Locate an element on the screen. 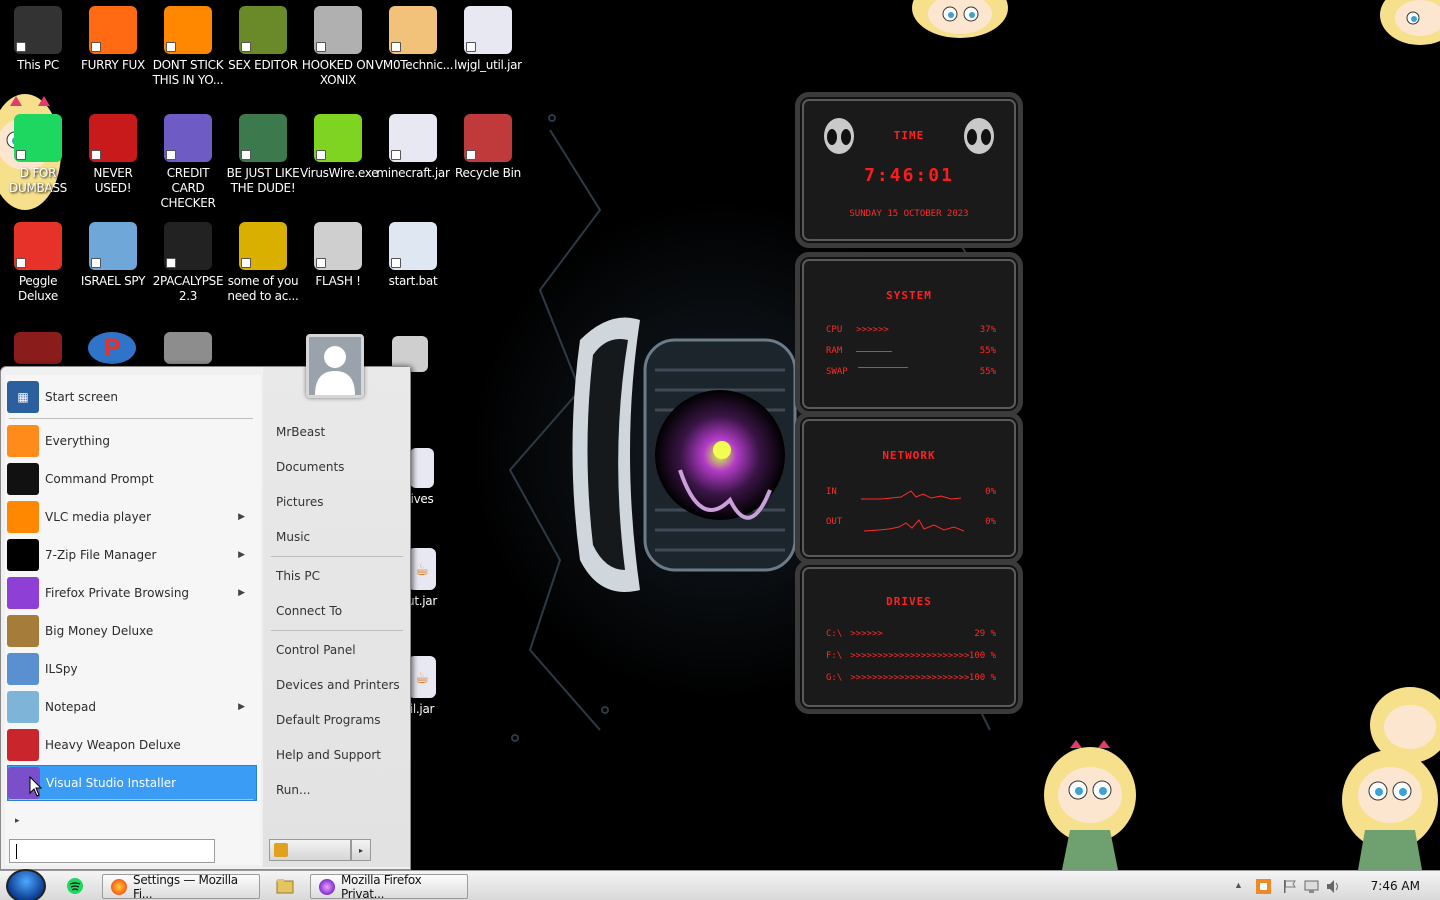 Image resolution: width=1440 pixels, height=900 pixels. menu-item-7-zip-file-manager: 7-Zip File Manager ▶ is located at coordinates (132, 555).